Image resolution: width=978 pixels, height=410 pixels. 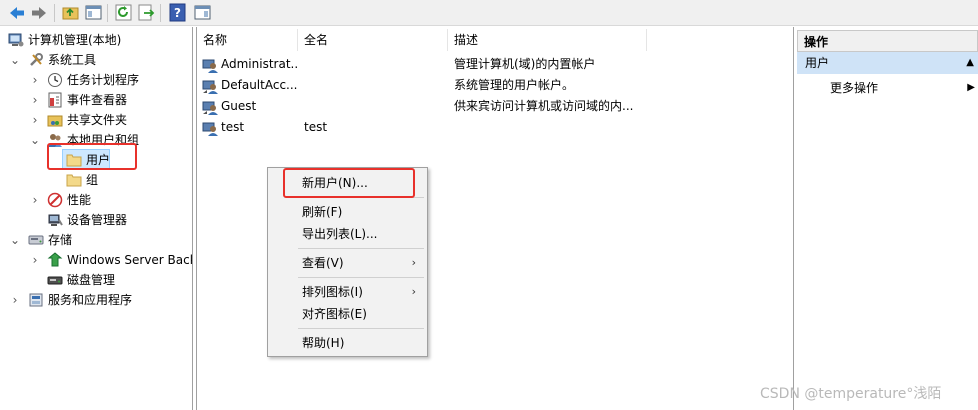 What do you see at coordinates (123, 12) in the screenshot?
I see `refresh-icon` at bounding box center [123, 12].